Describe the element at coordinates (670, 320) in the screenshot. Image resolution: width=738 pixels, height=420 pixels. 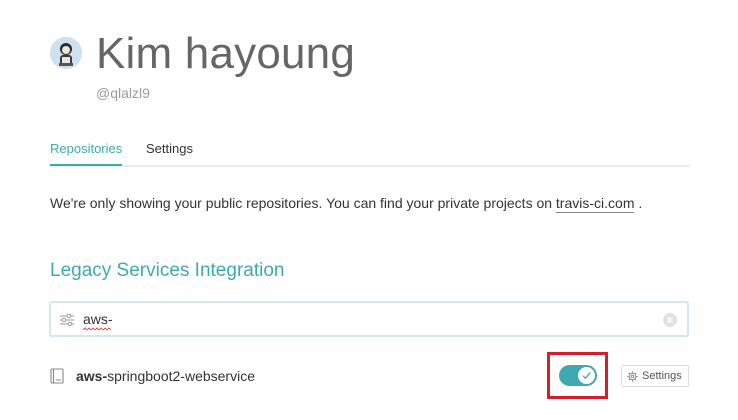
I see `clear-circle-icon` at that location.